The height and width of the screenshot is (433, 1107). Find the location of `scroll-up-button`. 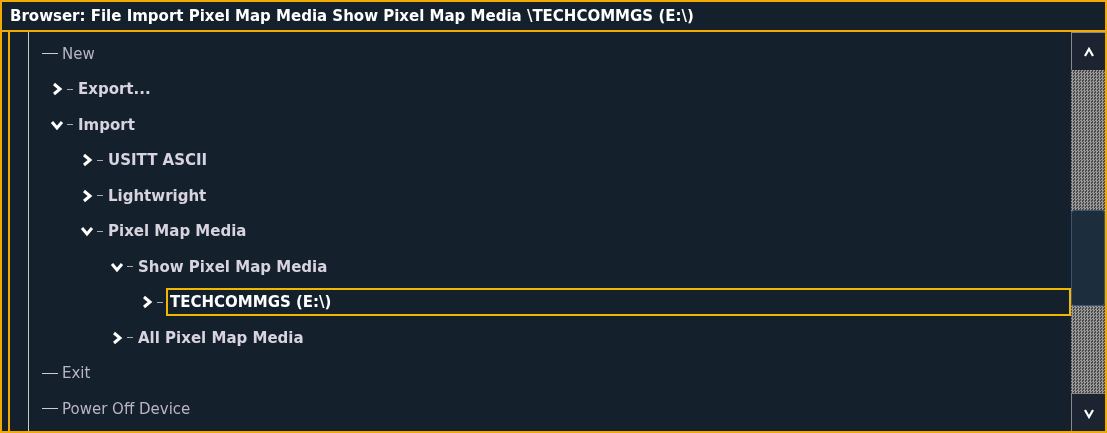

scroll-up-button is located at coordinates (1088, 51).